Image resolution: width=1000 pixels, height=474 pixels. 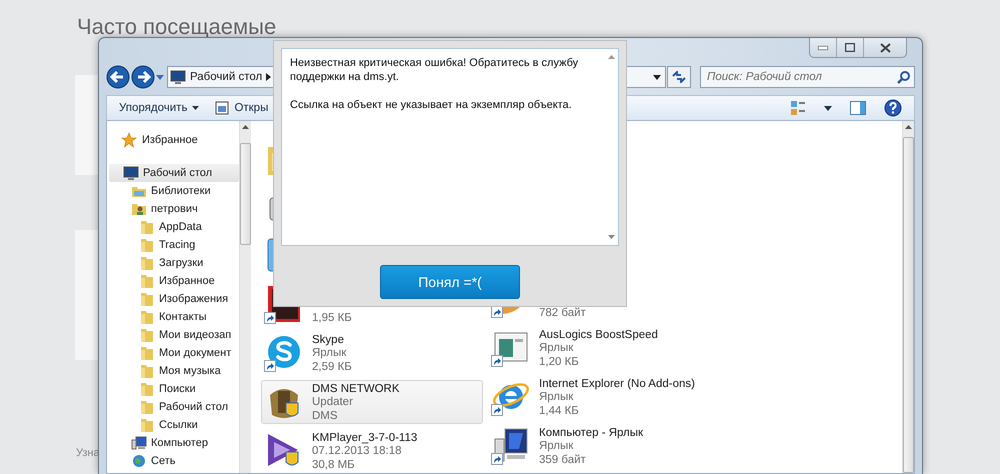 I want to click on section-heading: Часто посещаемые, so click(x=176, y=27).